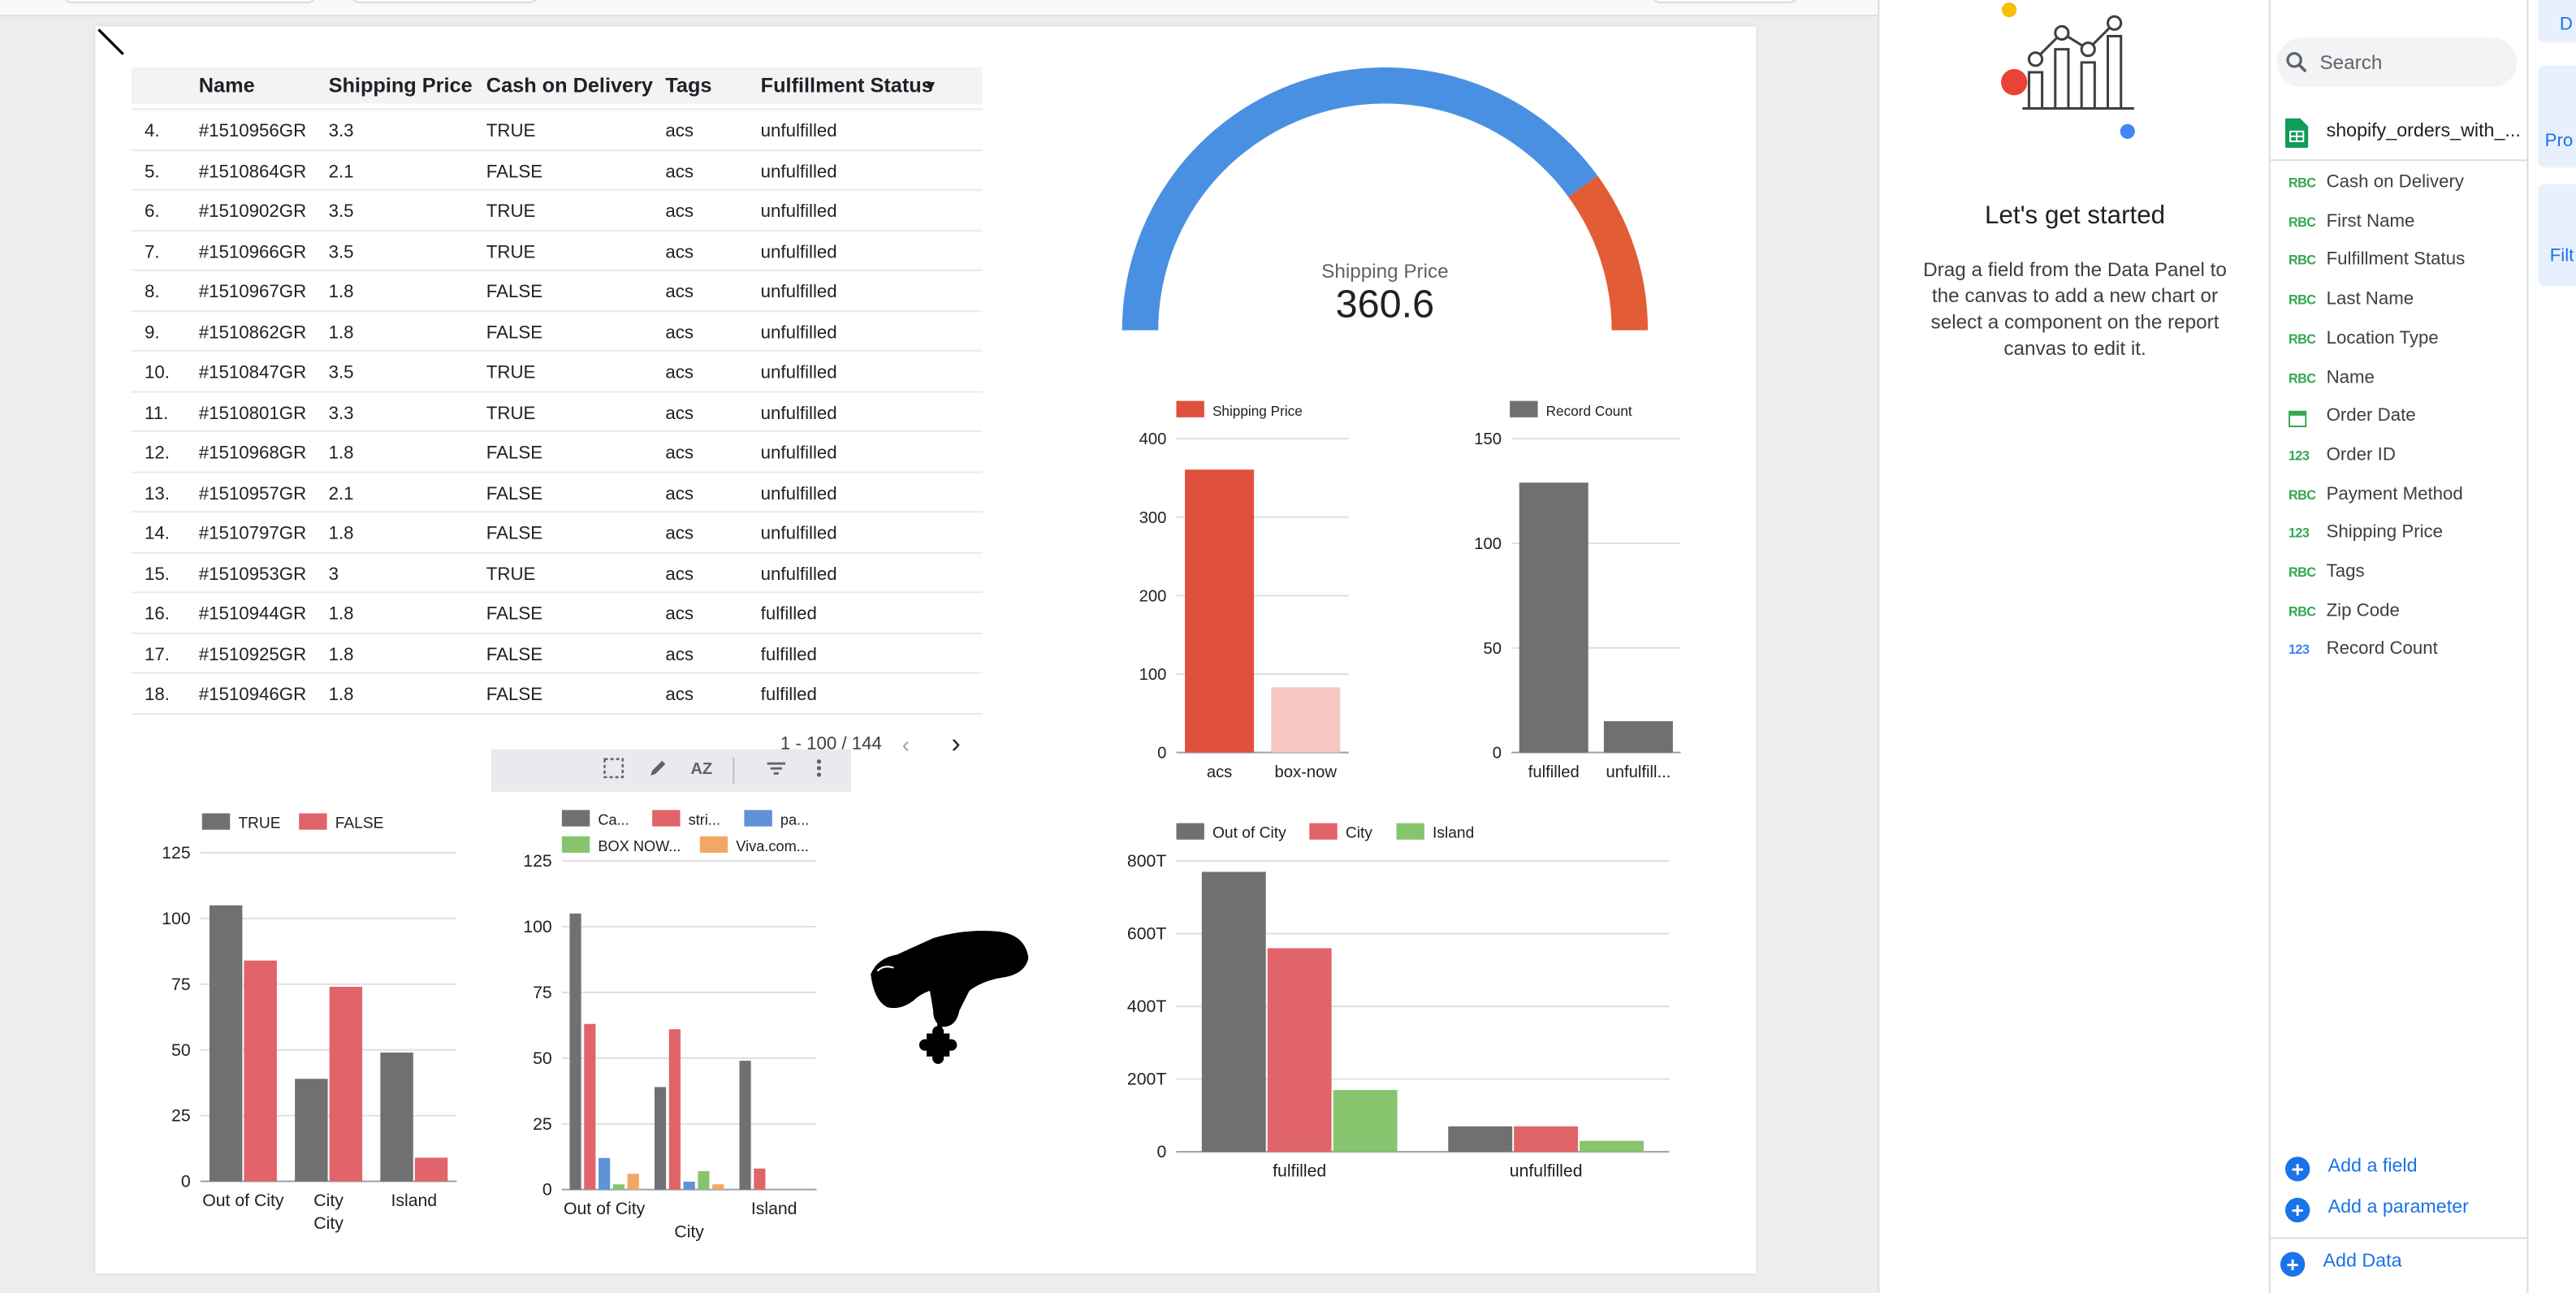 This screenshot has width=2576, height=1293. What do you see at coordinates (2398, 224) in the screenshot?
I see `field-item: RBC First Name` at bounding box center [2398, 224].